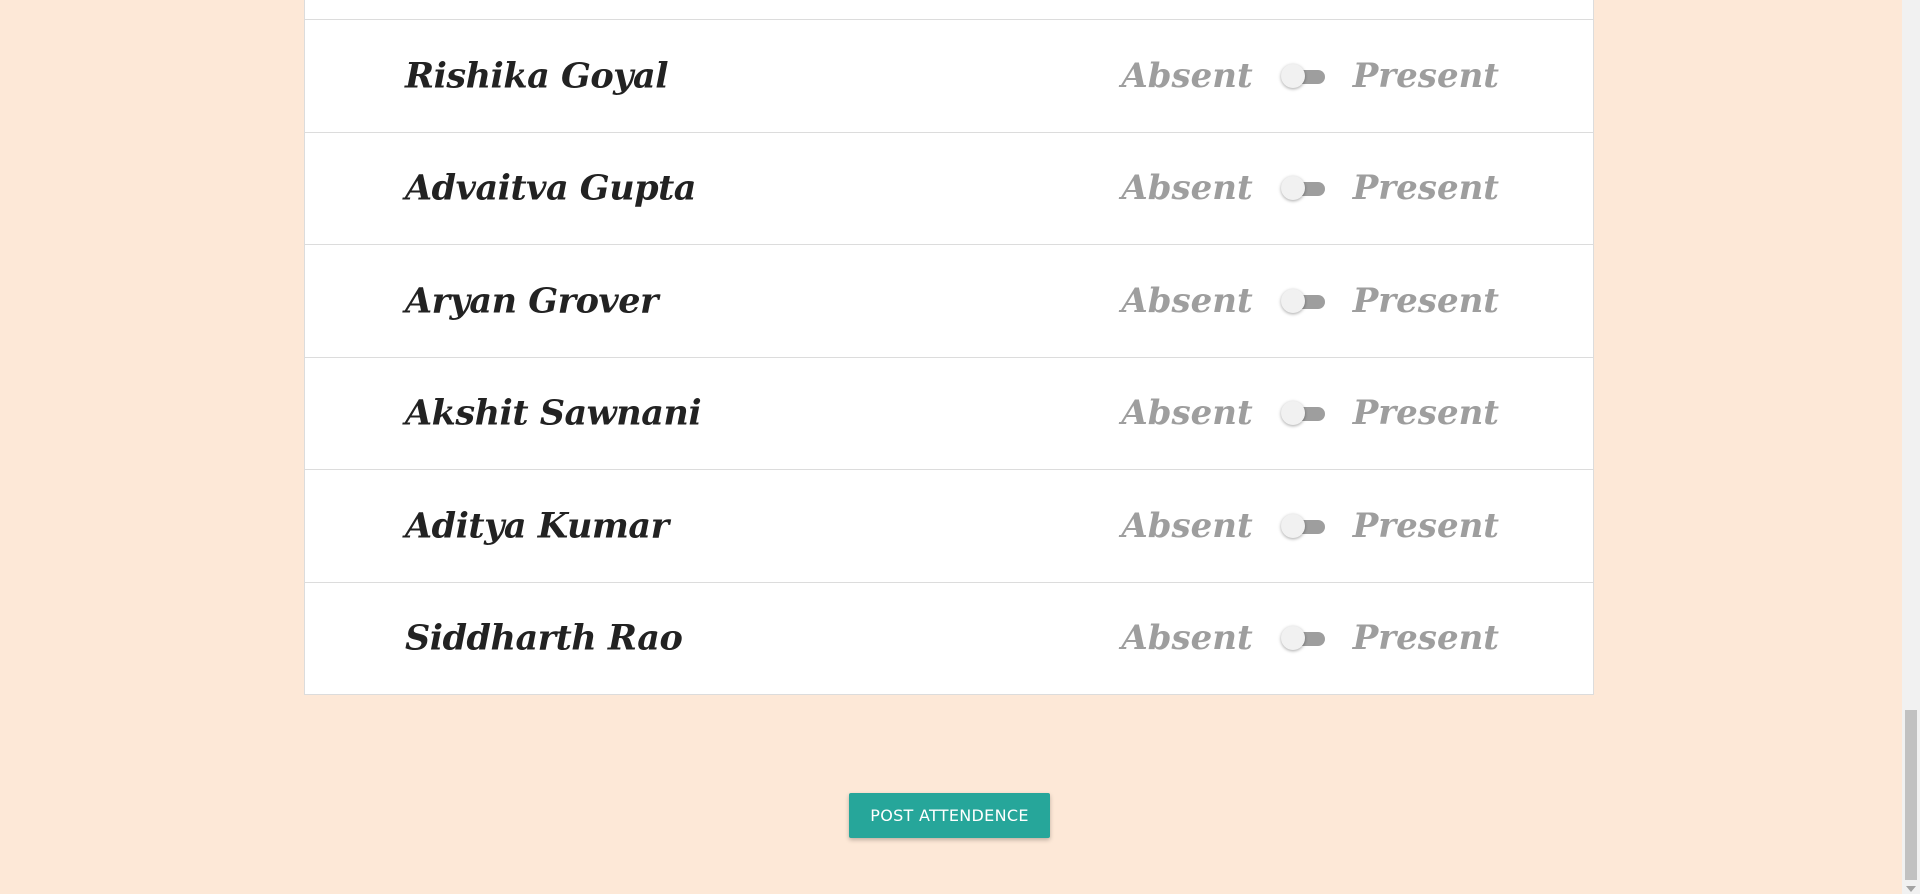 The width and height of the screenshot is (1920, 894). Describe the element at coordinates (1911, 795) in the screenshot. I see `scrollbar-thumb` at that location.